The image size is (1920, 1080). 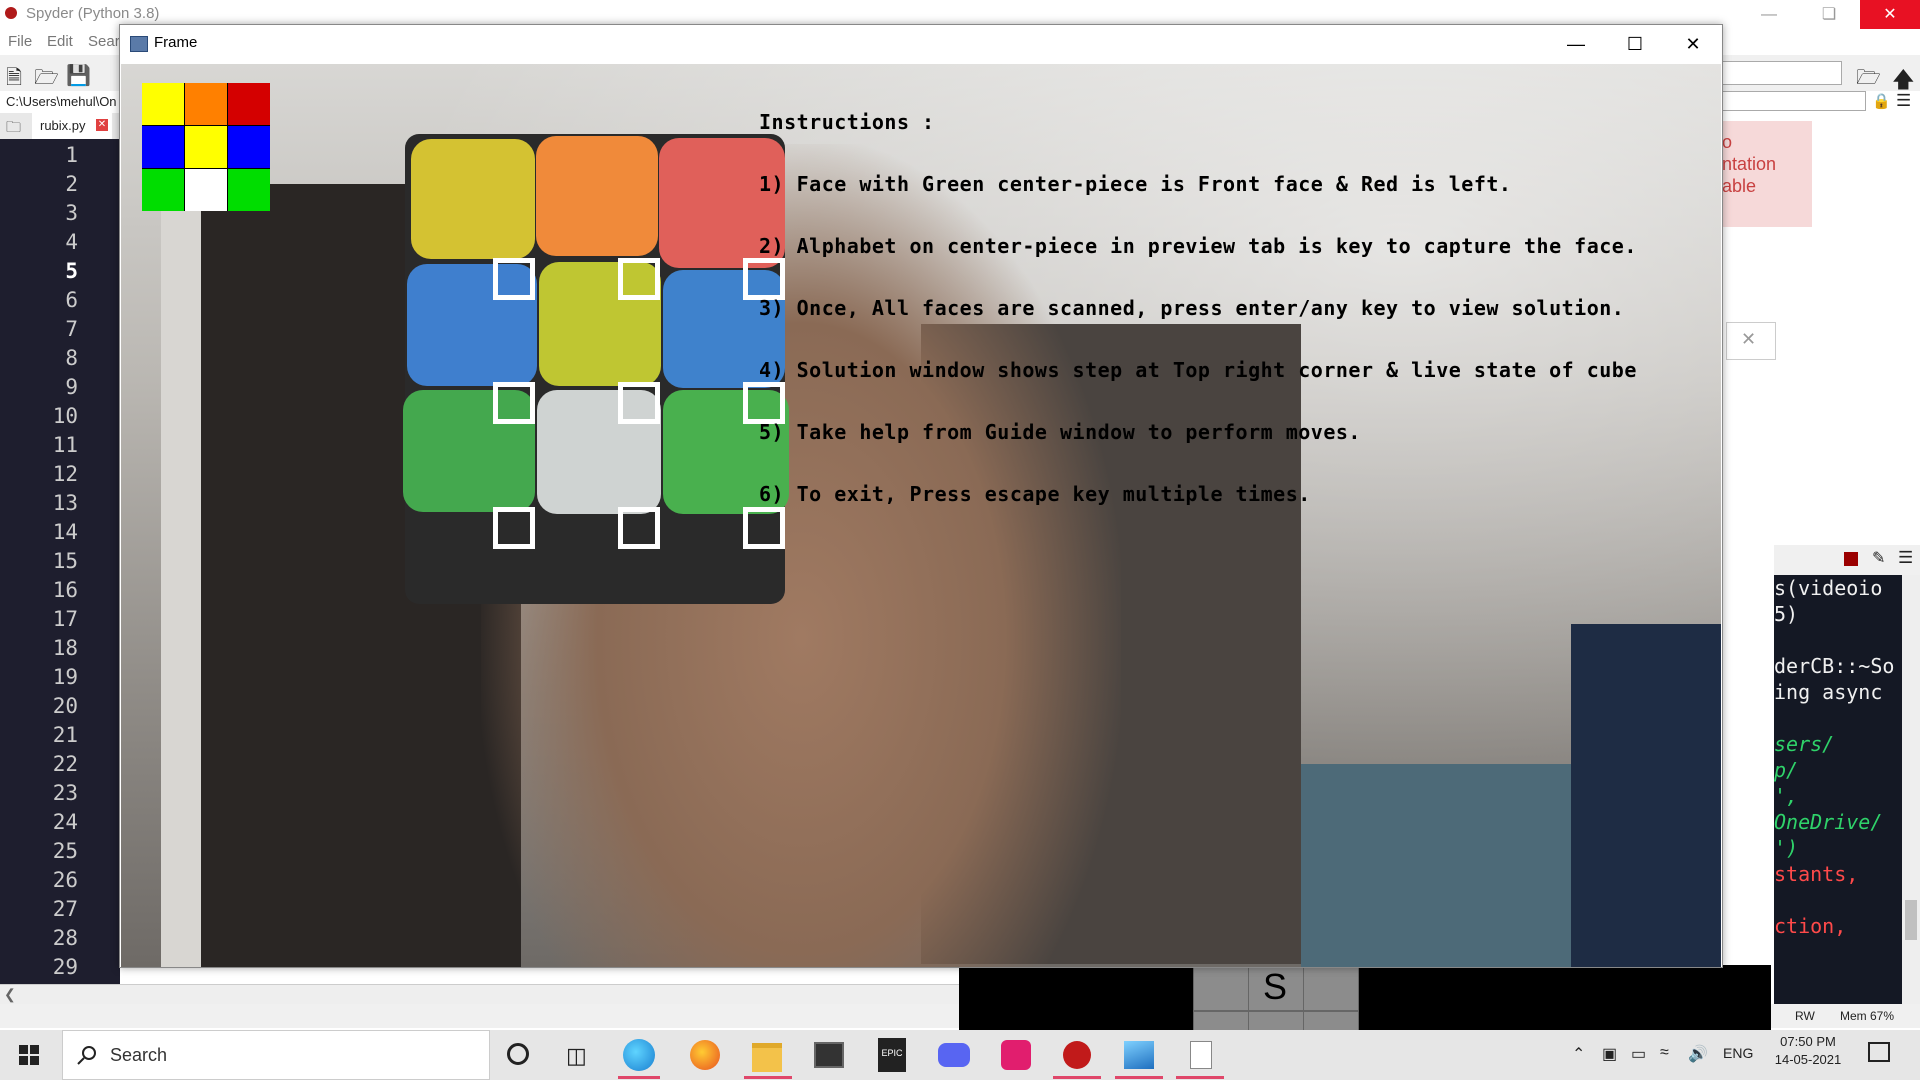 What do you see at coordinates (1903, 101) in the screenshot?
I see `pane-menu-icon: ☰` at bounding box center [1903, 101].